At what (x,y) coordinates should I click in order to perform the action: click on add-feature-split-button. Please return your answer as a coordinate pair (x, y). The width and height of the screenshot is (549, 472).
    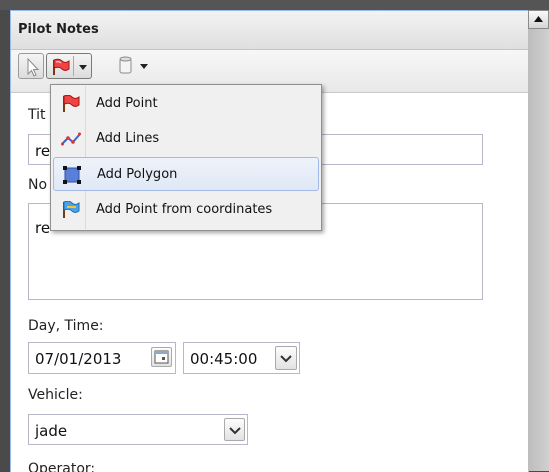
    Looking at the image, I should click on (69, 66).